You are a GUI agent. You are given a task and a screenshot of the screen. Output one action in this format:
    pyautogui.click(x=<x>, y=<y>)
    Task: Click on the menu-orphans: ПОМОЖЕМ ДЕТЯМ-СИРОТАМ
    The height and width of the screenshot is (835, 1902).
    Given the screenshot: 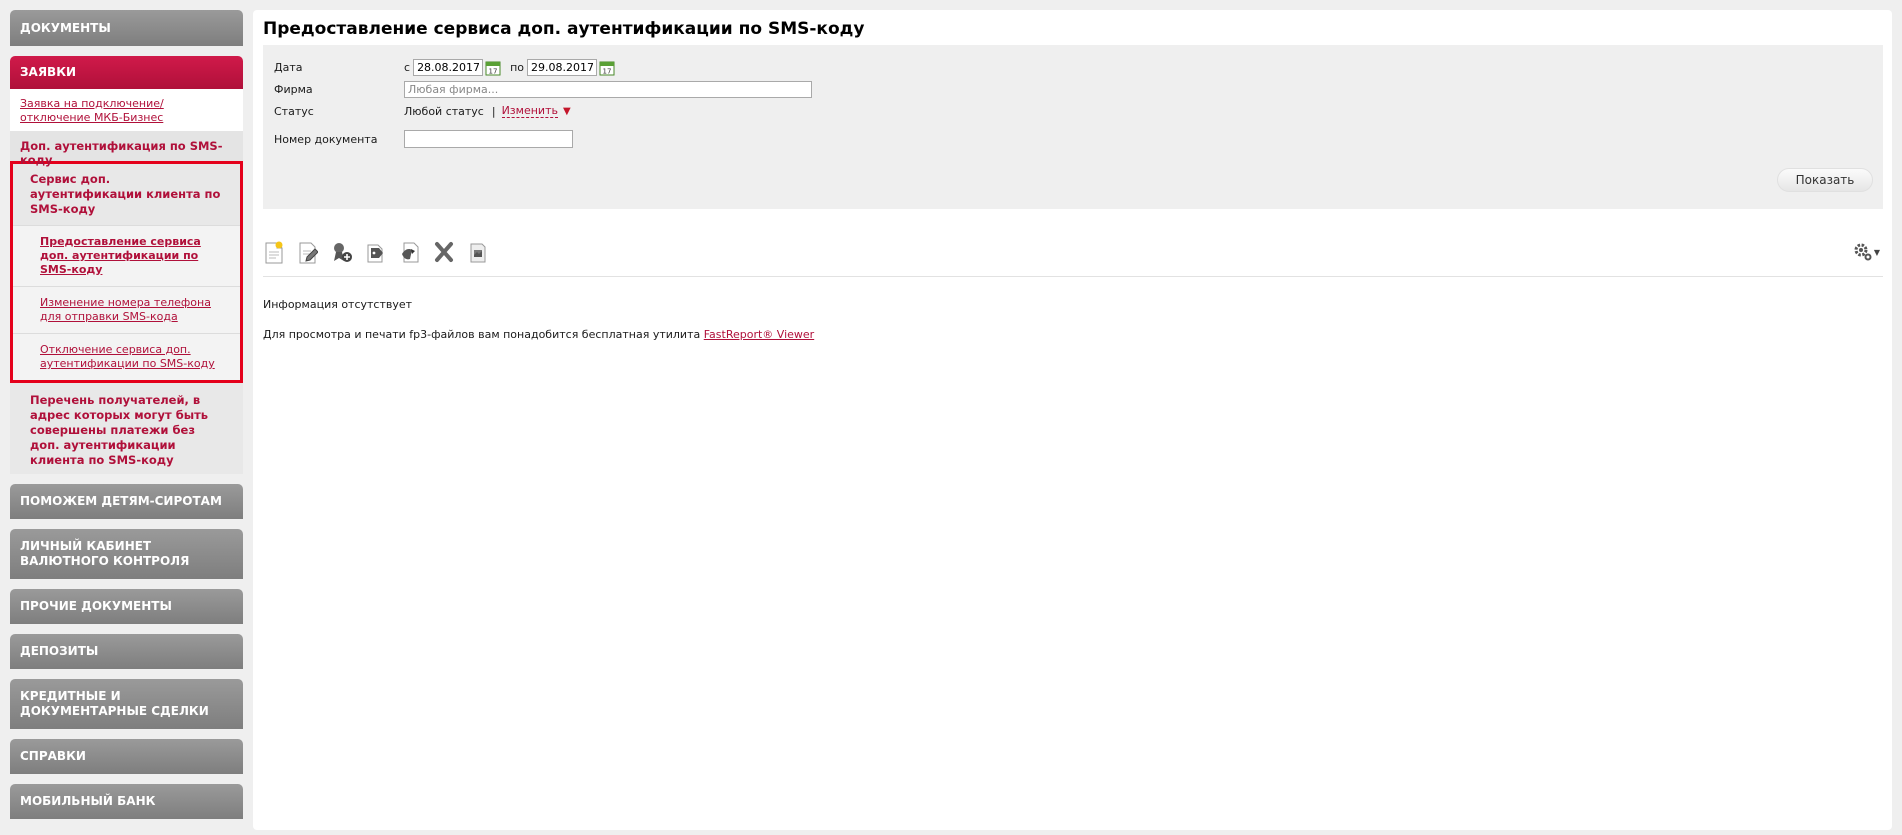 What is the action you would take?
    pyautogui.click(x=126, y=501)
    